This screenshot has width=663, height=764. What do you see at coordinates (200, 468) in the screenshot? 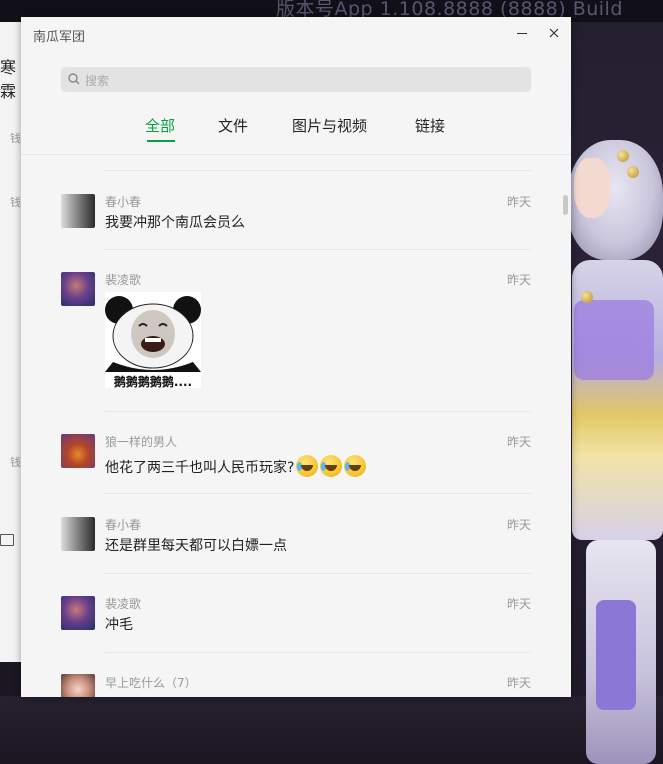
I see `message-text-content: 他花了两三千也叫人民币玩家?` at bounding box center [200, 468].